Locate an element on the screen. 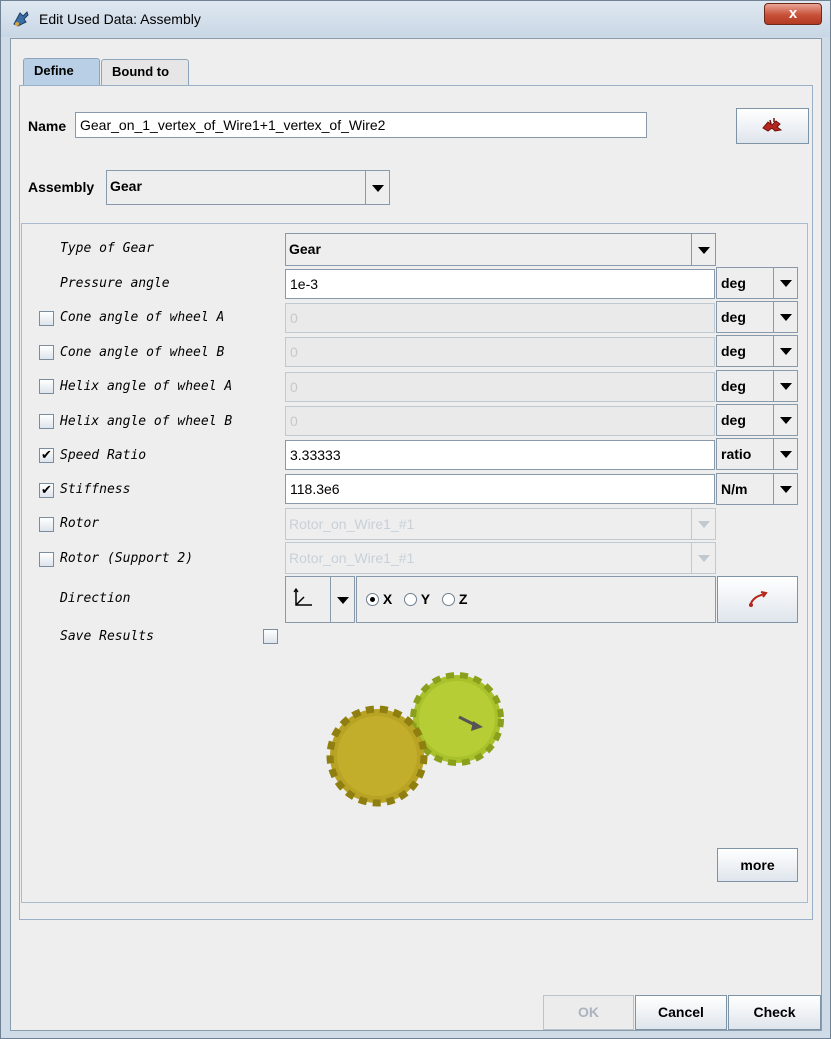 This screenshot has width=831, height=1039. type-of-gear-select: Gear is located at coordinates (500, 249).